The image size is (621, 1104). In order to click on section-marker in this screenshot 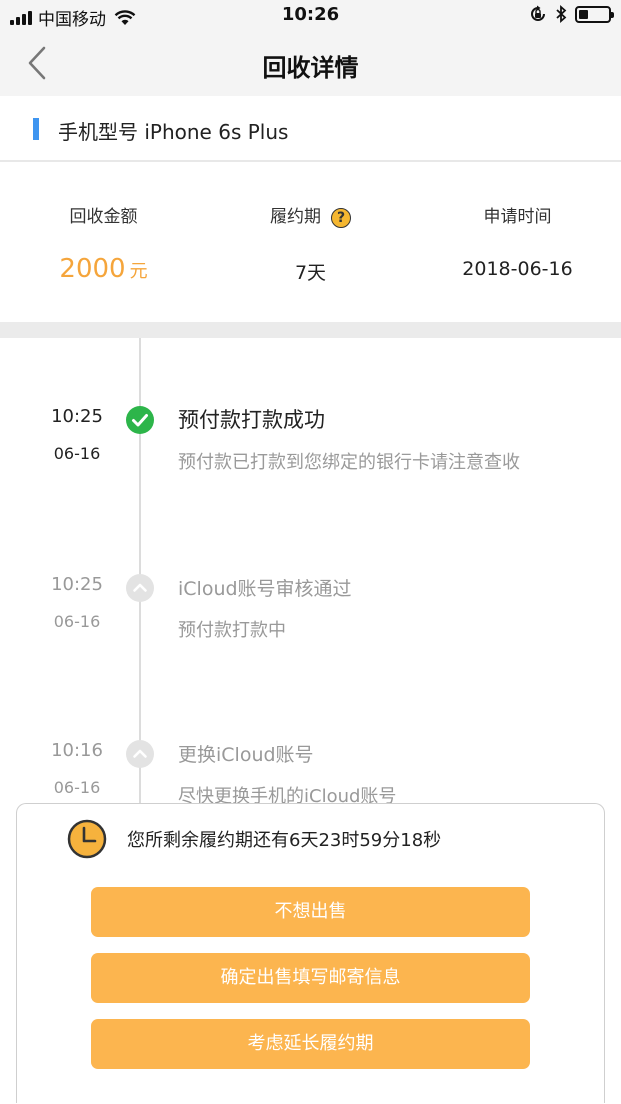, I will do `click(36, 129)`.